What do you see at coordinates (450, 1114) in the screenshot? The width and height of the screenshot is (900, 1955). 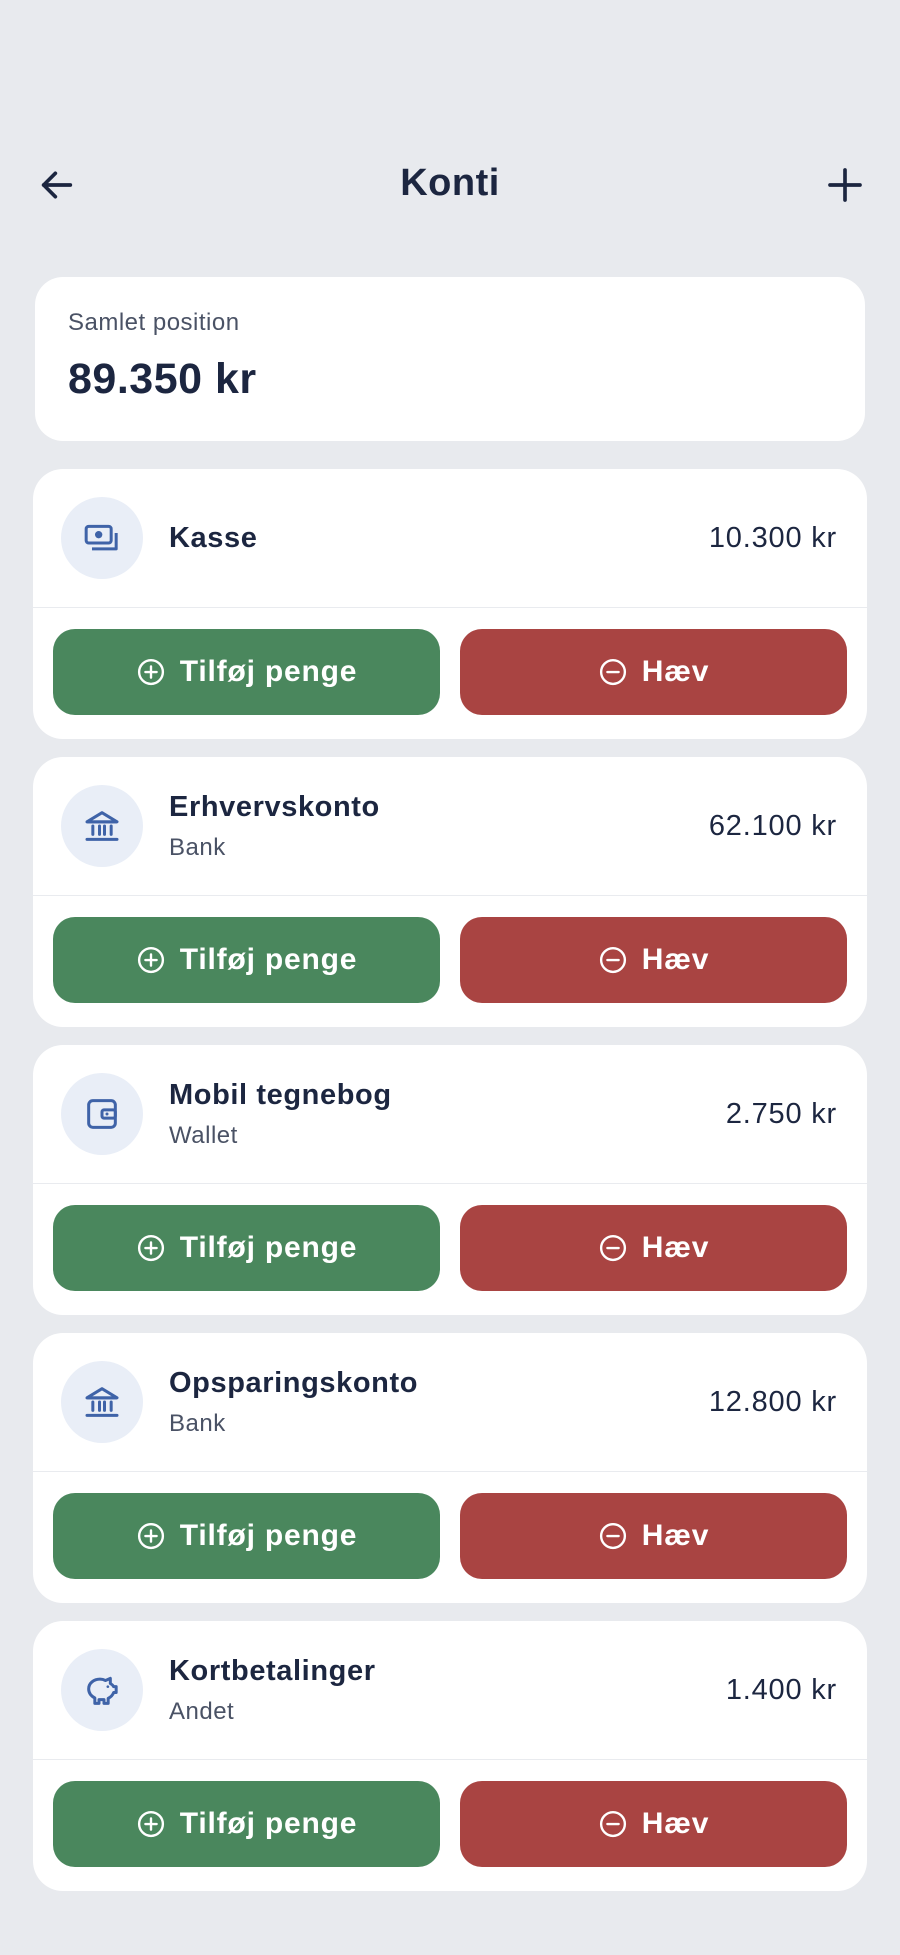 I see `account-summary: Mobil tegnebog Wallet 2.750 kr` at bounding box center [450, 1114].